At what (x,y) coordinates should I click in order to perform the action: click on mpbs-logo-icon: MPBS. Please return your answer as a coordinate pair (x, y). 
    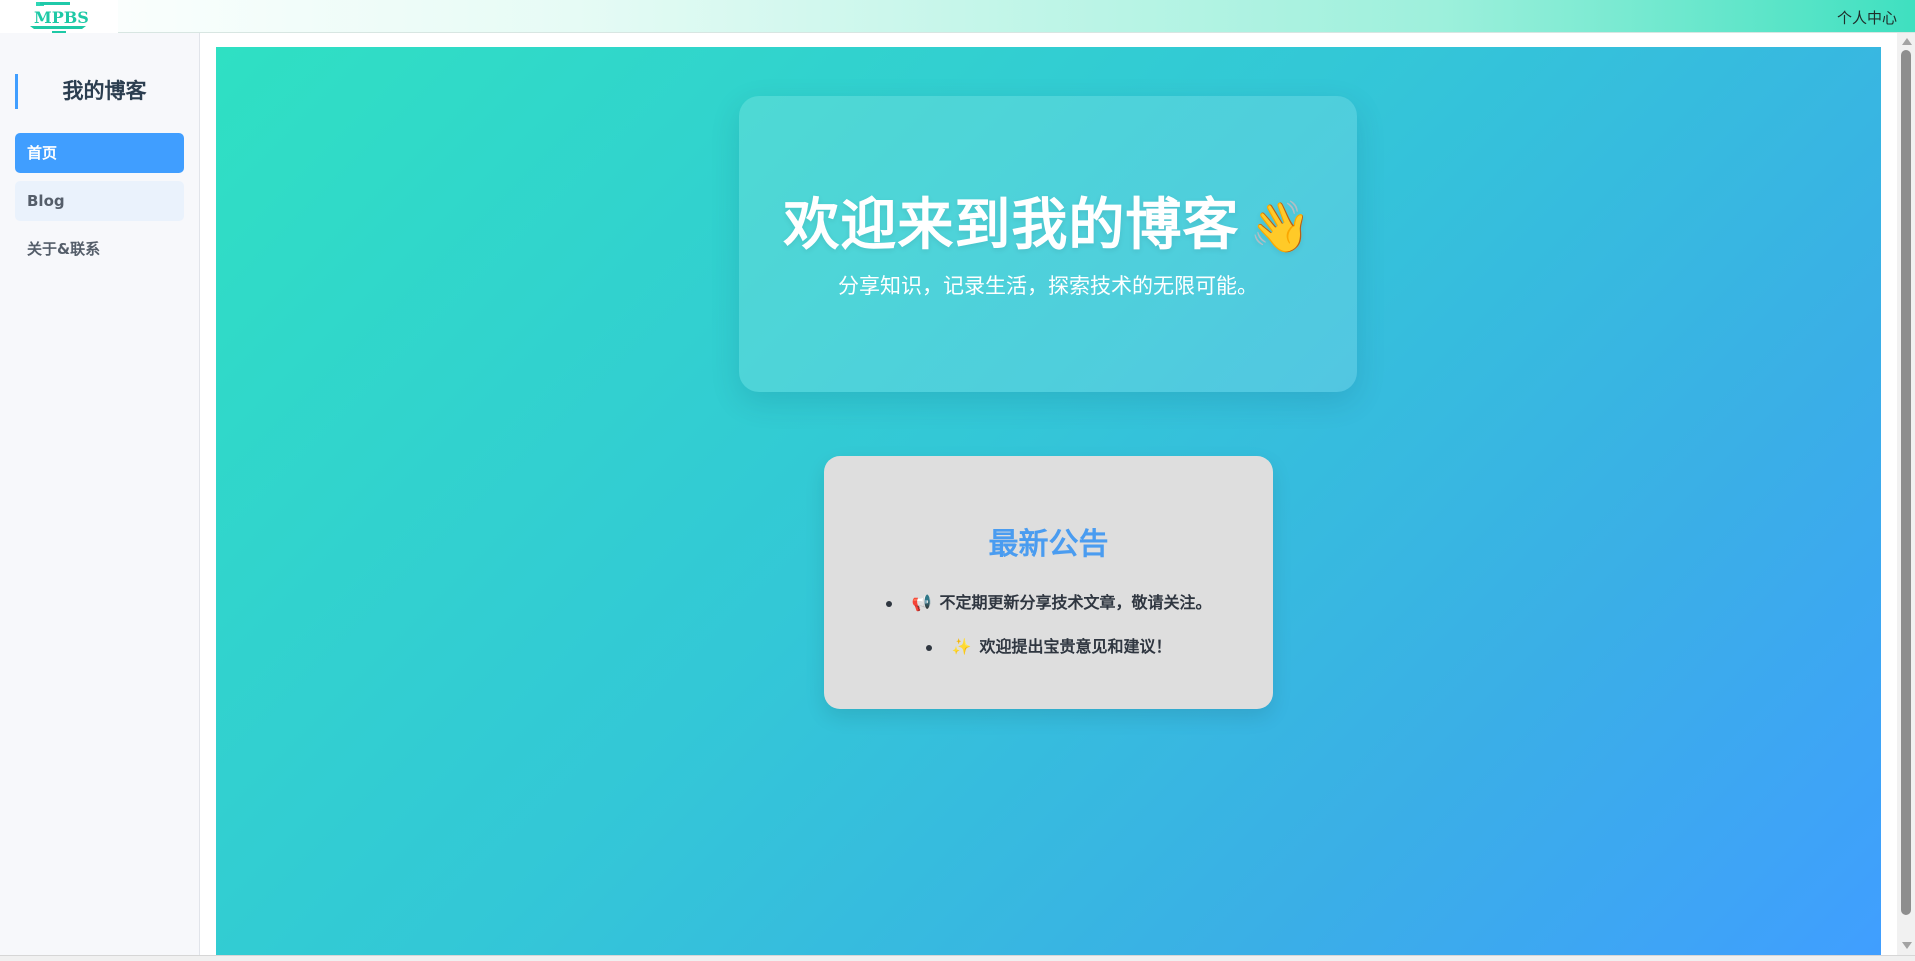
    Looking at the image, I should click on (59, 17).